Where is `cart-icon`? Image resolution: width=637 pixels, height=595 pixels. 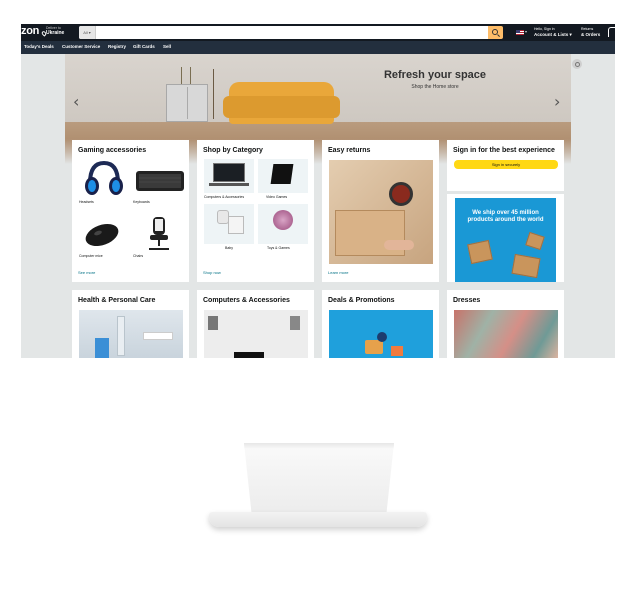 cart-icon is located at coordinates (611, 32).